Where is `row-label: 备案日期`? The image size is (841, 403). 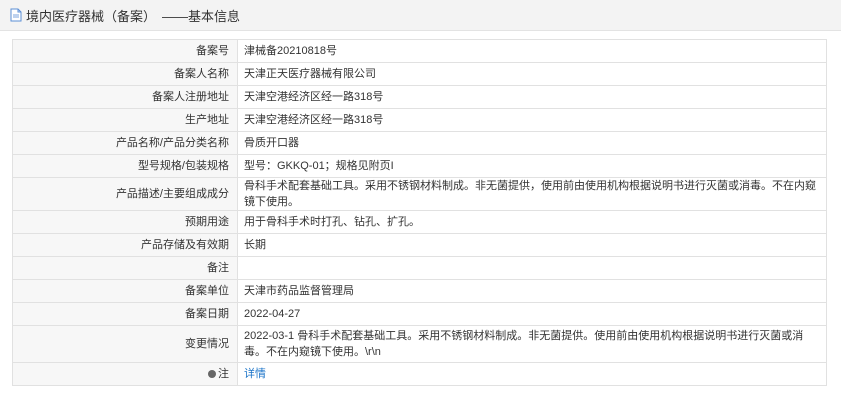 row-label: 备案日期 is located at coordinates (125, 314).